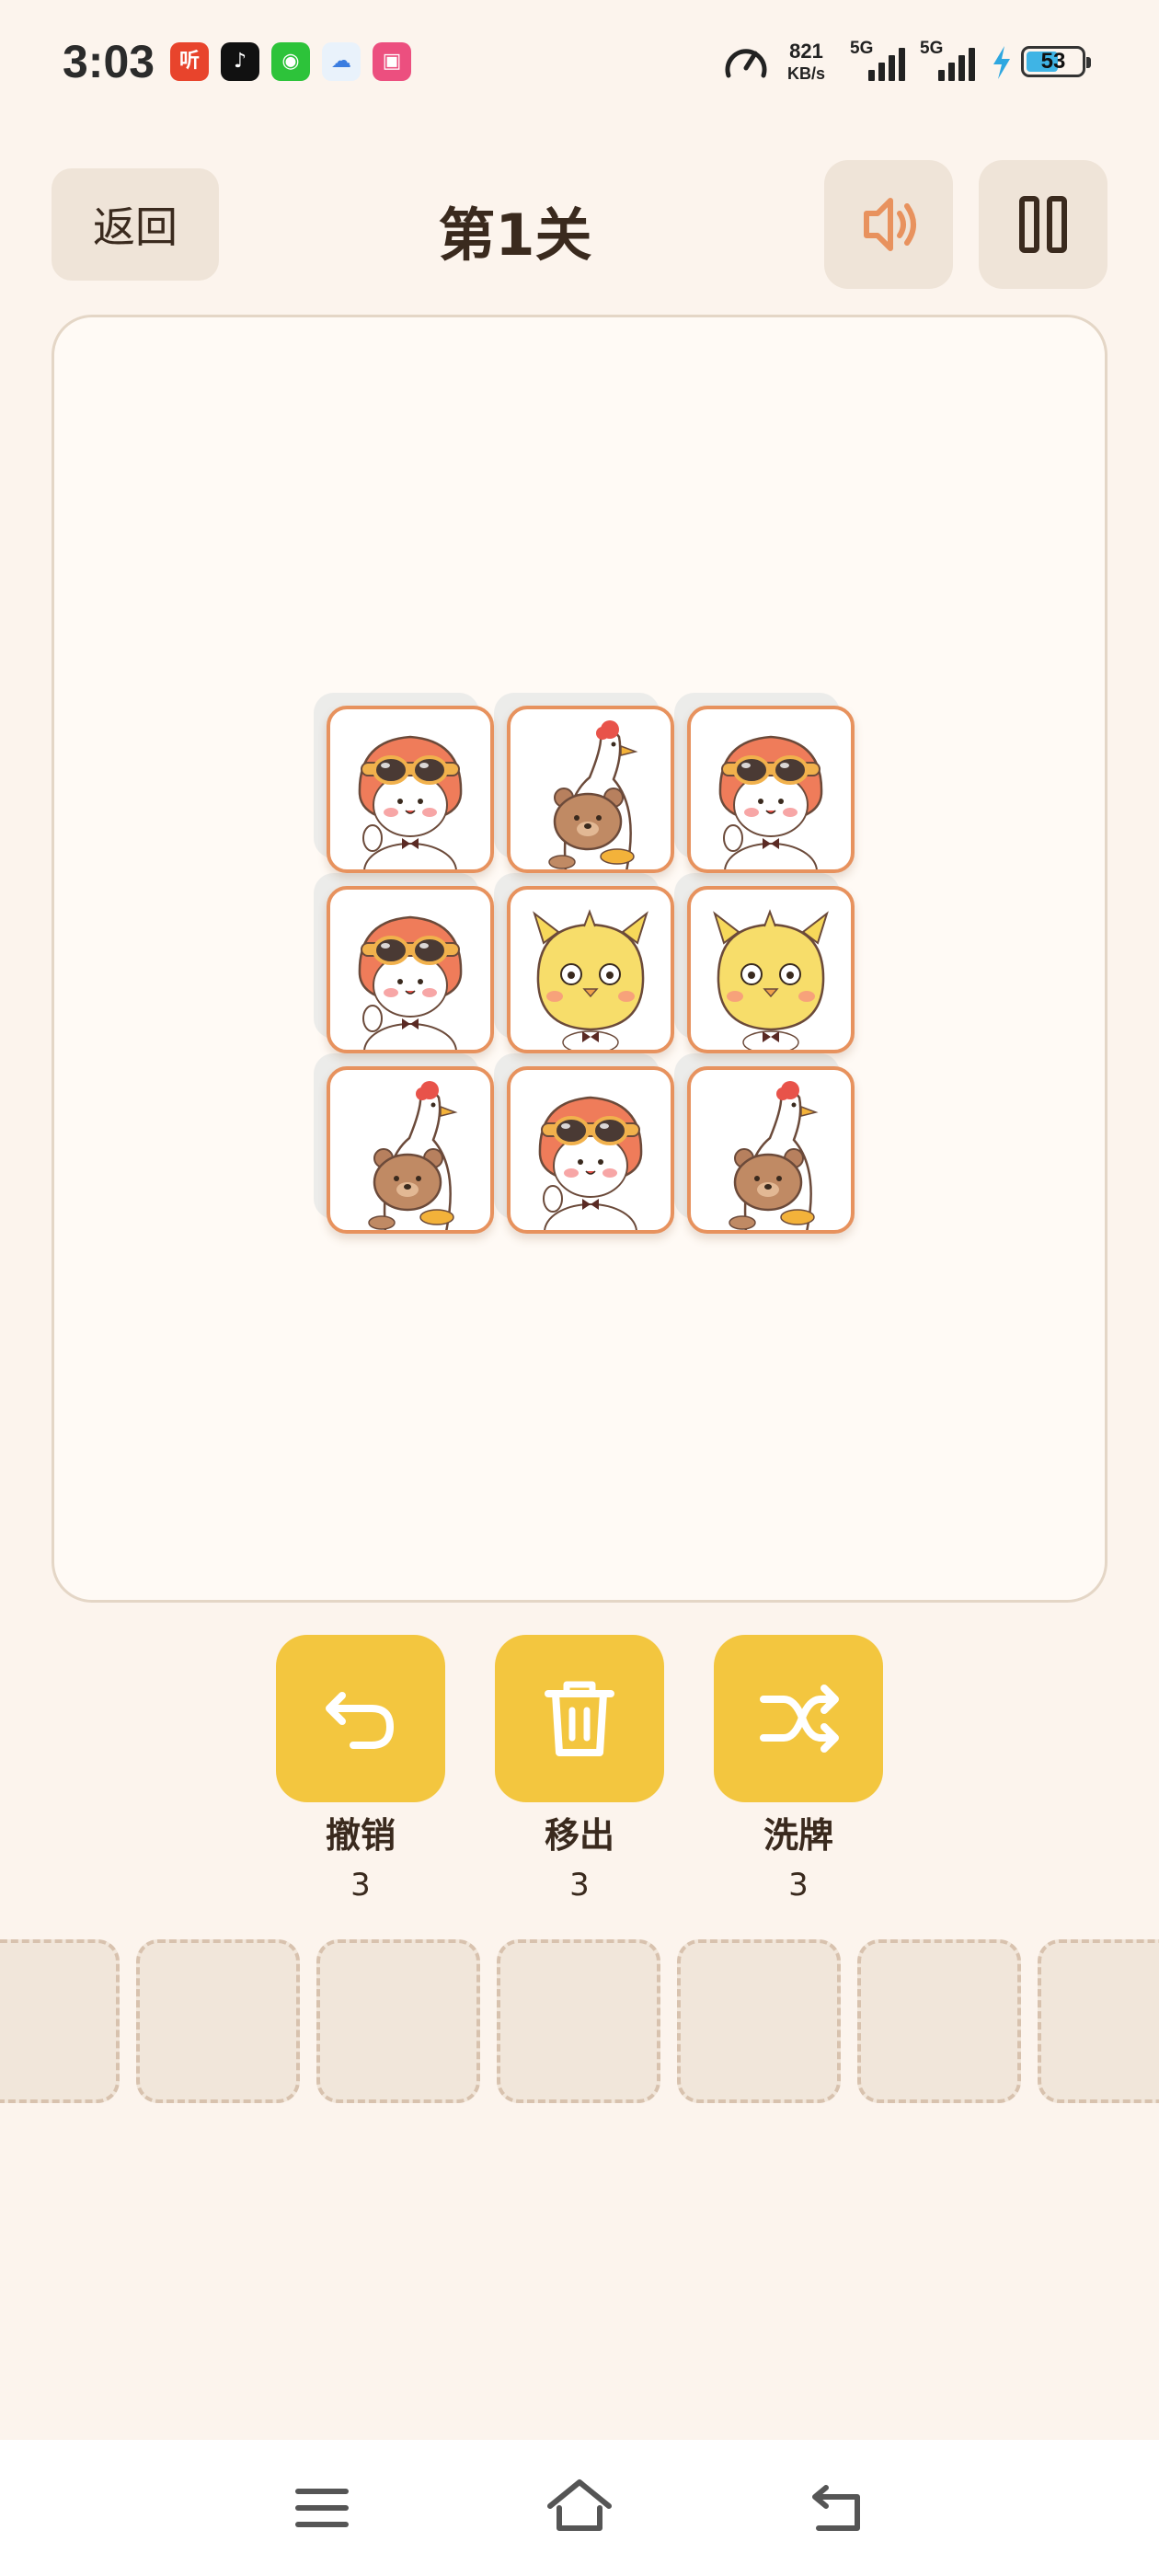  I want to click on undo-button, so click(360, 1718).